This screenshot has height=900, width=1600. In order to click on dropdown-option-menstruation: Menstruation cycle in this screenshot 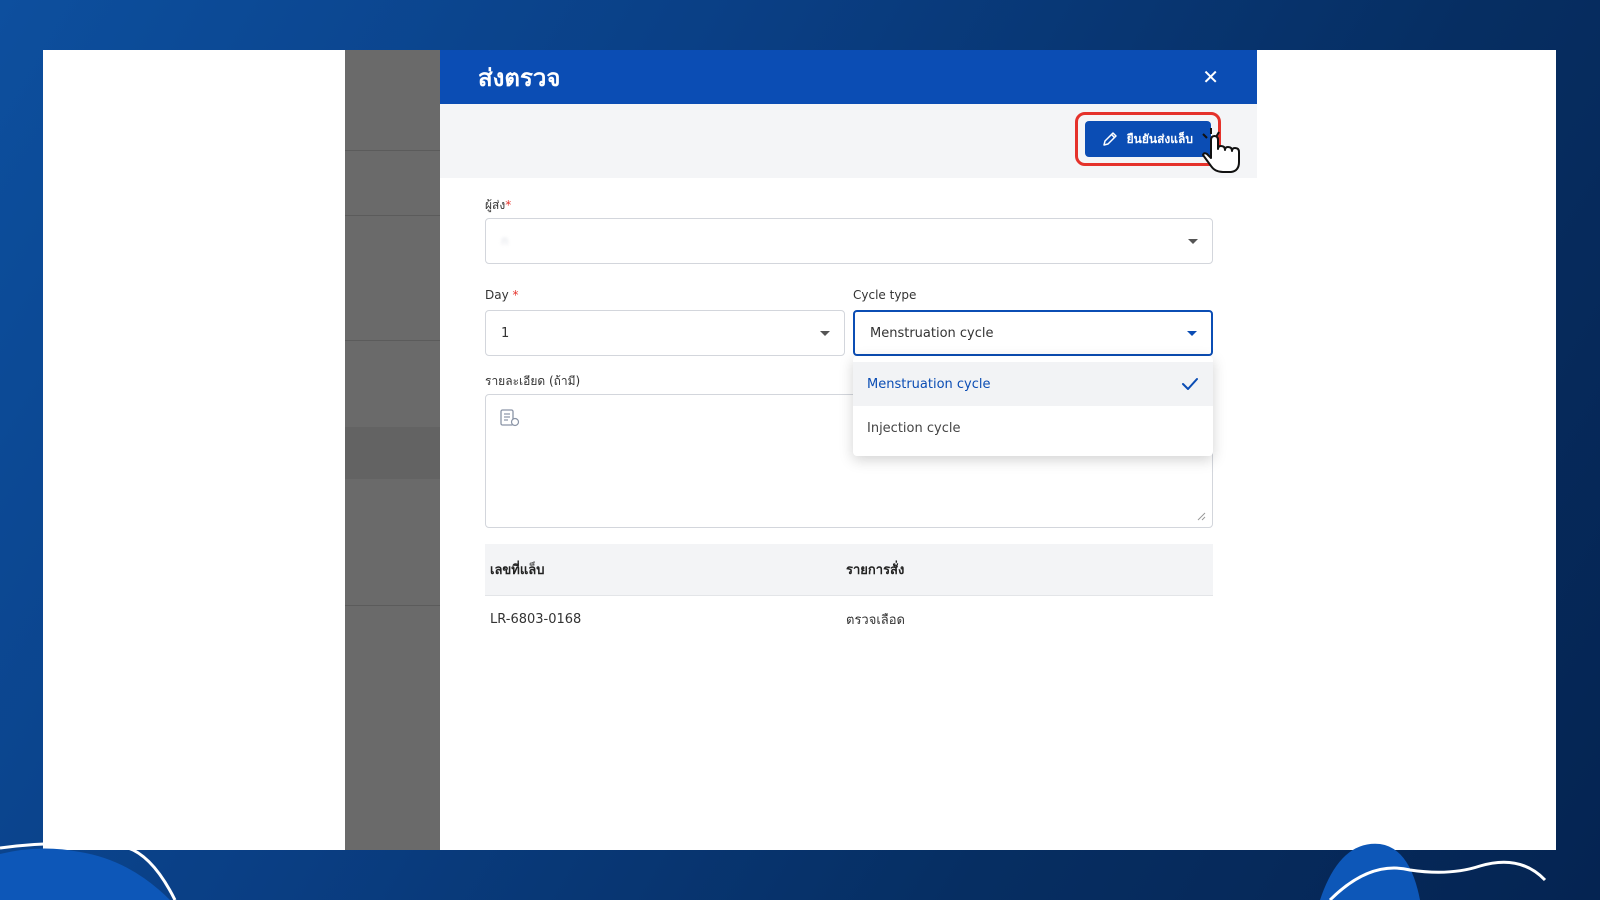, I will do `click(1033, 384)`.